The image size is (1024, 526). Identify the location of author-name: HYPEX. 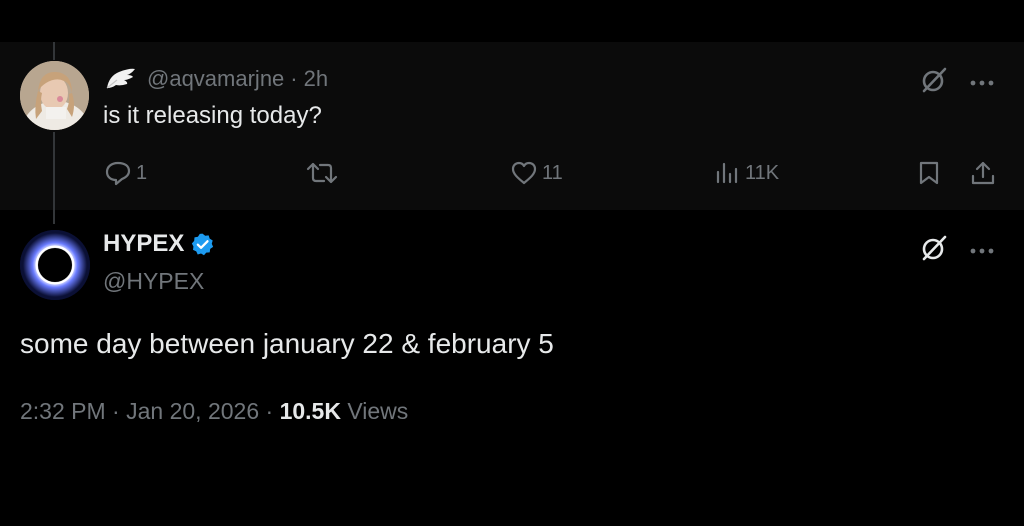
(143, 244).